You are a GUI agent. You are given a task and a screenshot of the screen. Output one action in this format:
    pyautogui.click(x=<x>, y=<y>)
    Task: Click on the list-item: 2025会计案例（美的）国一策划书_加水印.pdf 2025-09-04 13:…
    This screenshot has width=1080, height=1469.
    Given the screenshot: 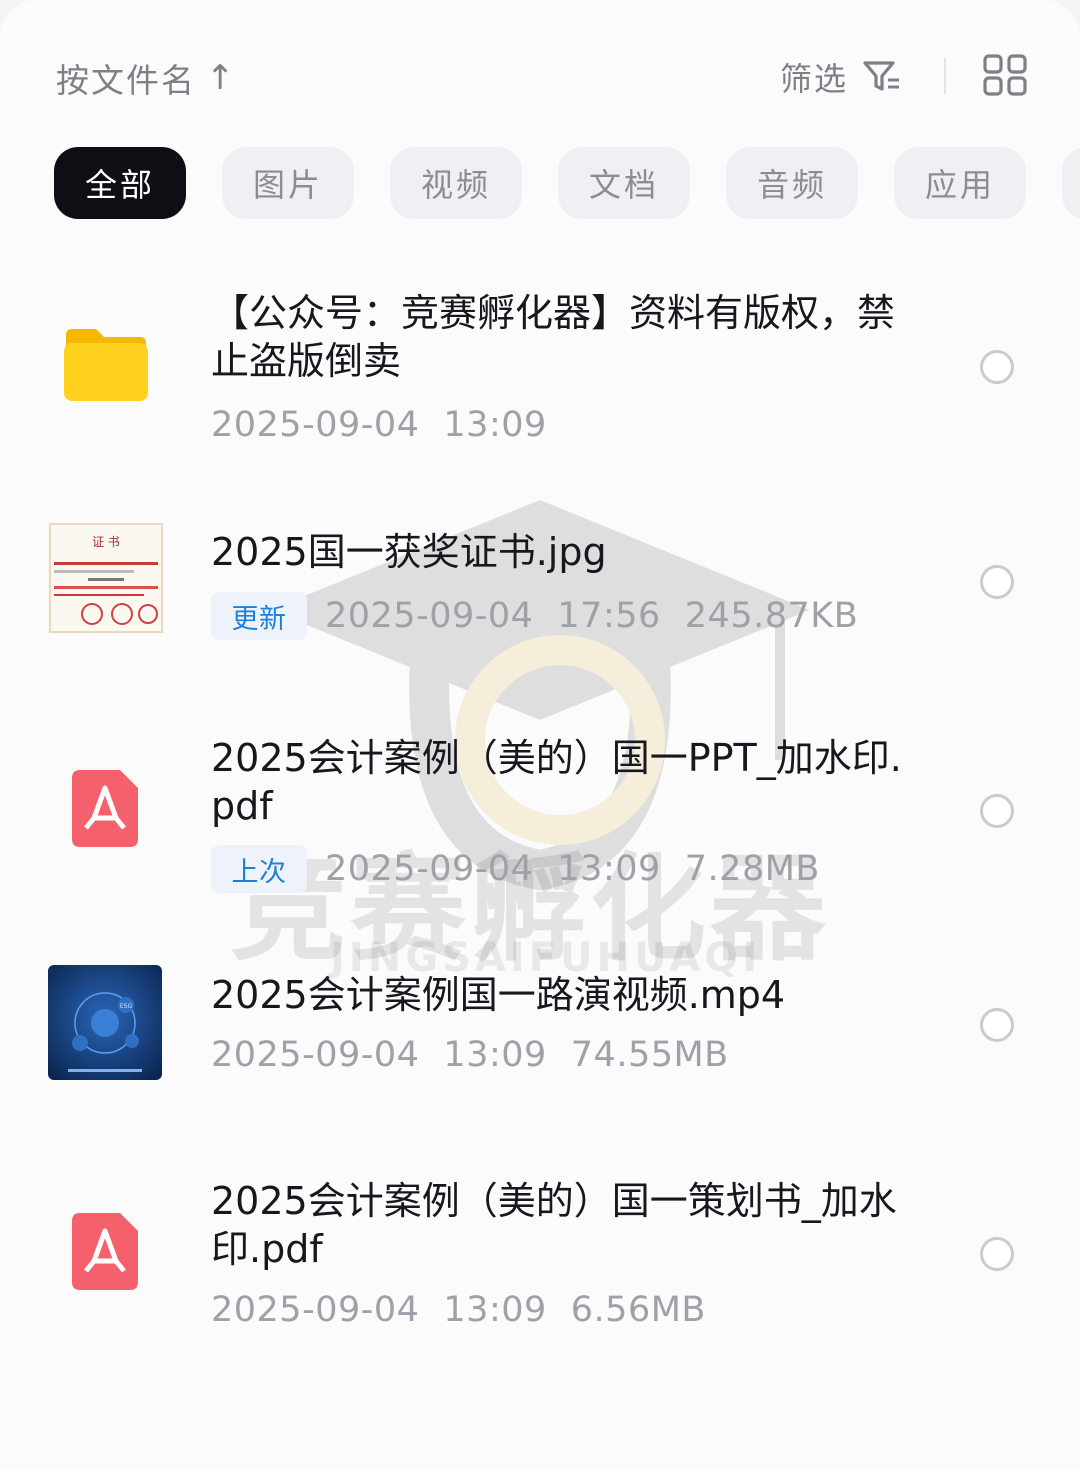 What is the action you would take?
    pyautogui.click(x=540, y=1260)
    